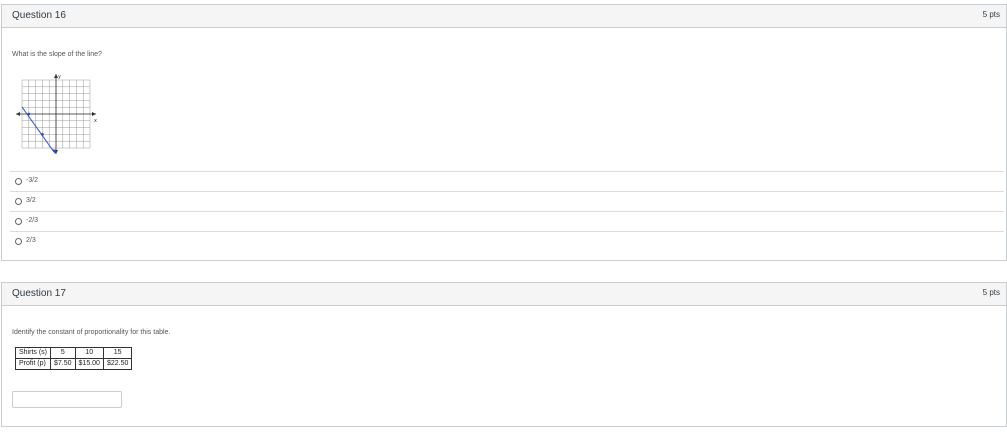 This screenshot has width=1007, height=433. I want to click on table-cell: 15, so click(117, 353).